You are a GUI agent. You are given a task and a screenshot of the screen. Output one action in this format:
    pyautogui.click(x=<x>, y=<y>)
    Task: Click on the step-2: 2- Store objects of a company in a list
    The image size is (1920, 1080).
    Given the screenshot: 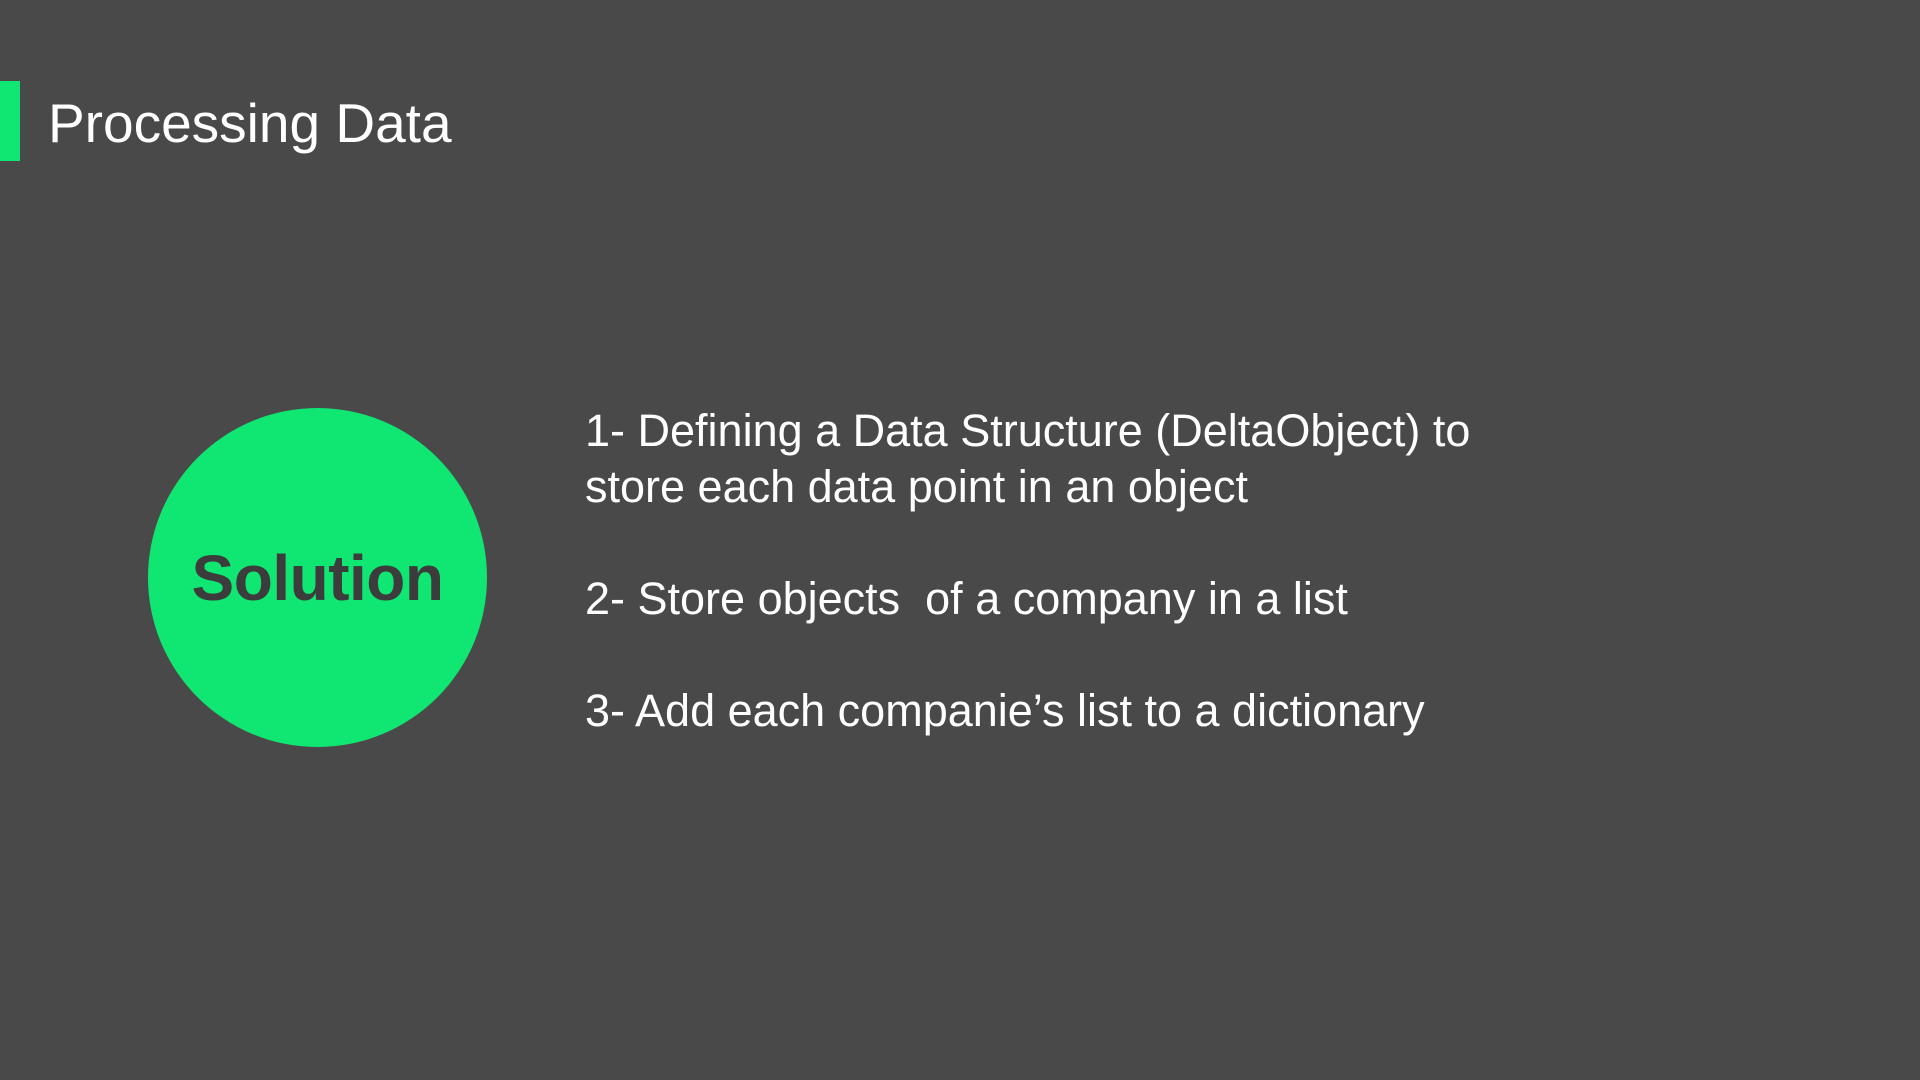 What is the action you would take?
    pyautogui.click(x=966, y=598)
    